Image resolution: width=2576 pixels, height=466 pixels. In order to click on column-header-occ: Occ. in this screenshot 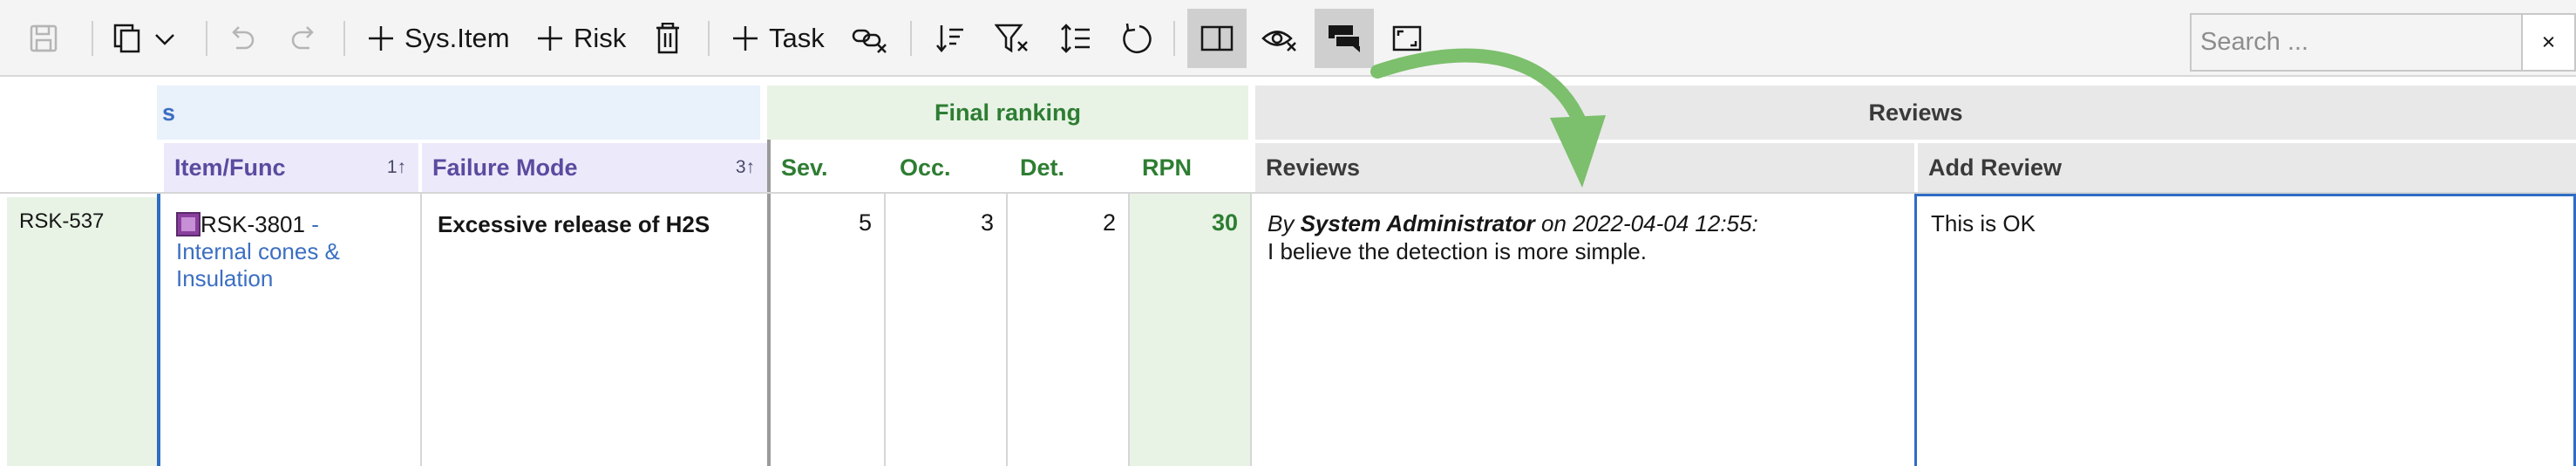, I will do `click(946, 167)`.